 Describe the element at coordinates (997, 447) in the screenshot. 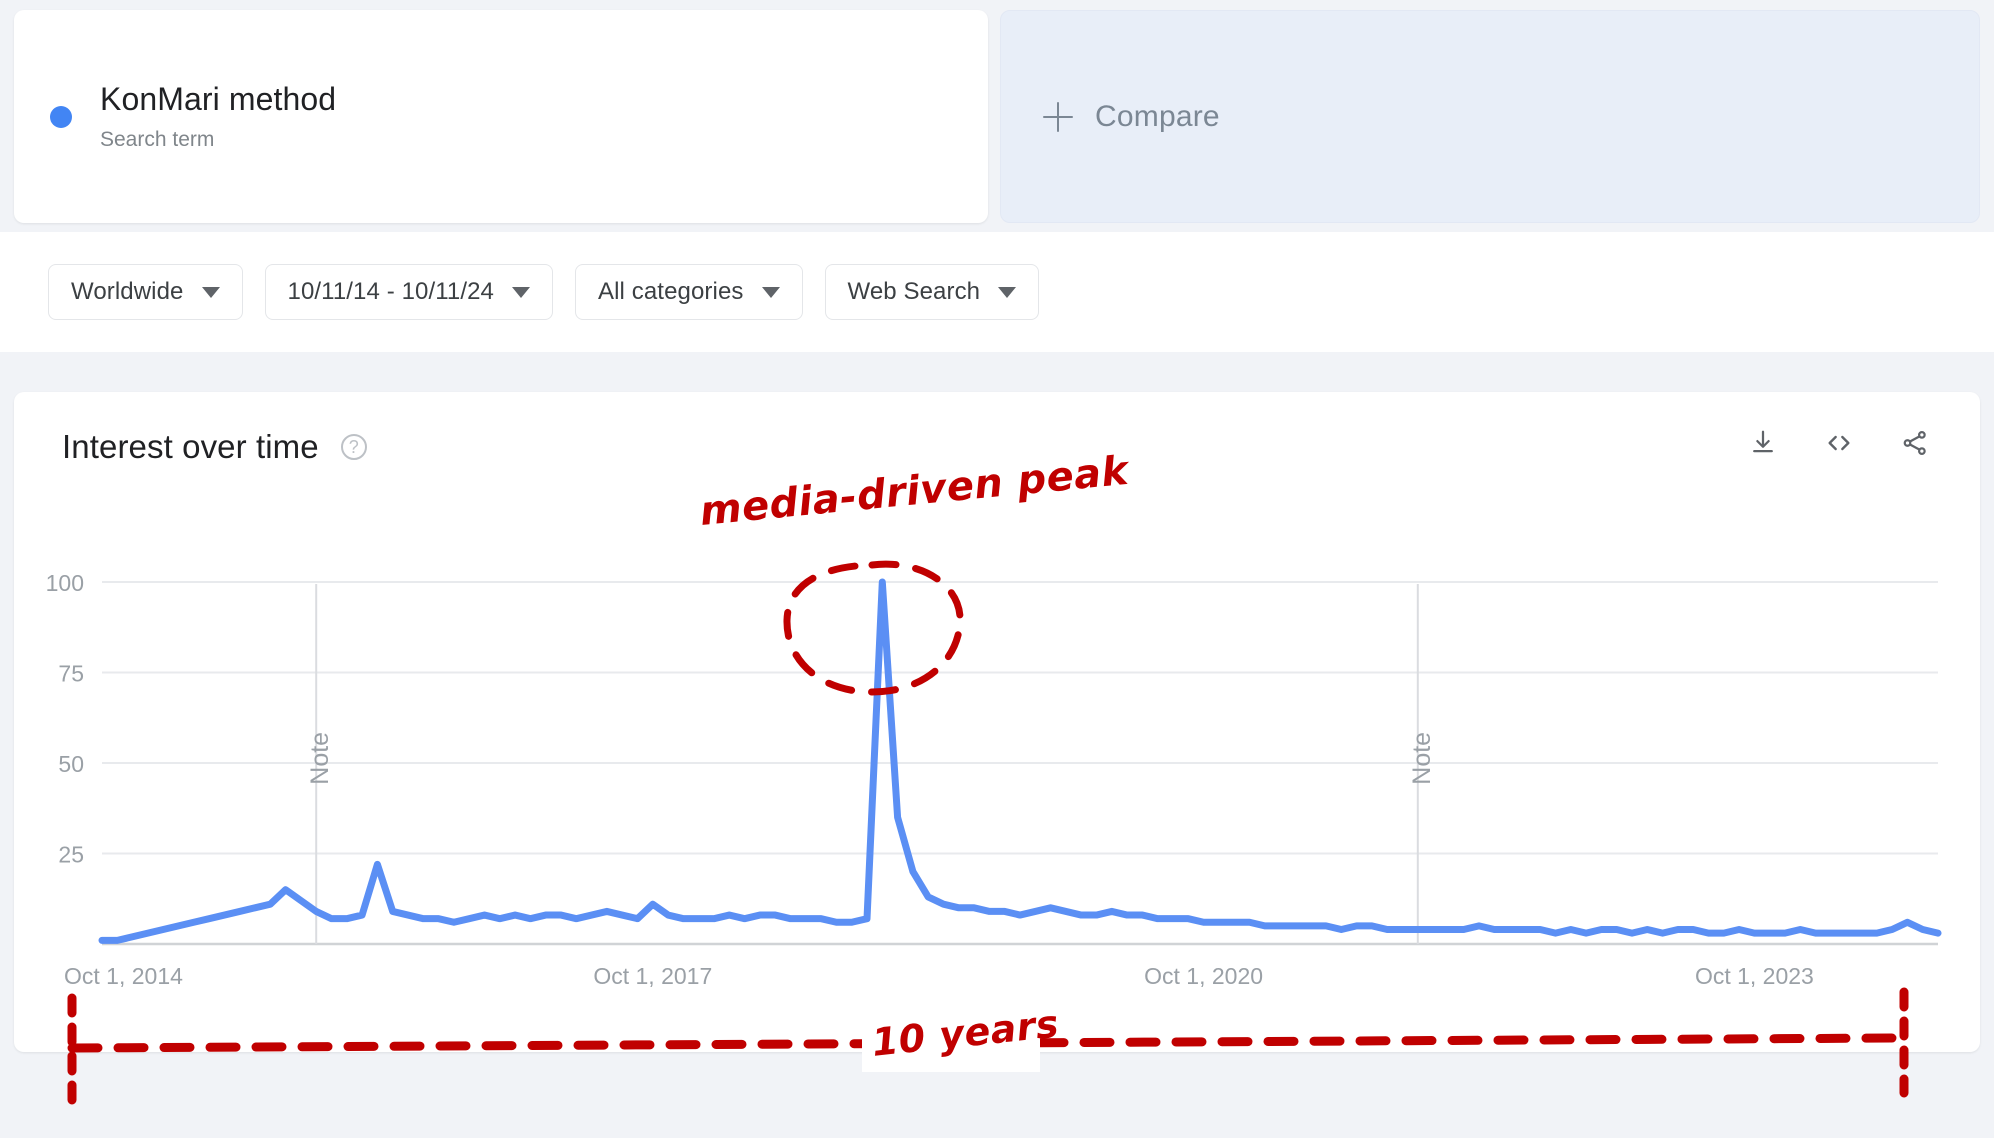

I see `chart-header: Interest over time ?` at that location.